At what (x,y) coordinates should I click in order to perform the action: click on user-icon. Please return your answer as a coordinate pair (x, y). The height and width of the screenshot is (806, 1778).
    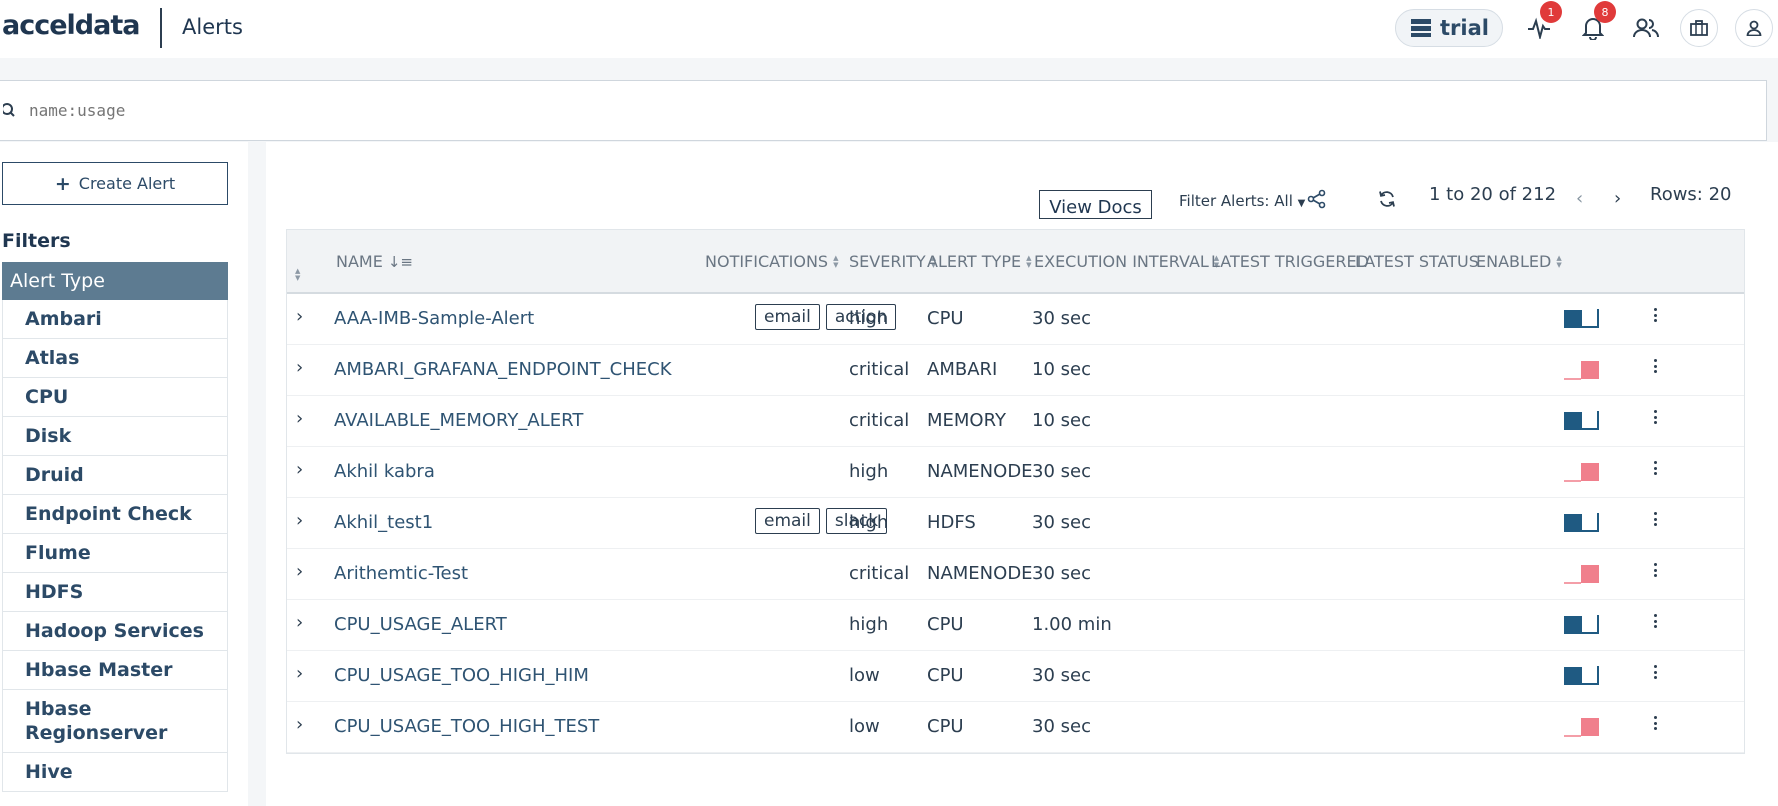
    Looking at the image, I should click on (1754, 28).